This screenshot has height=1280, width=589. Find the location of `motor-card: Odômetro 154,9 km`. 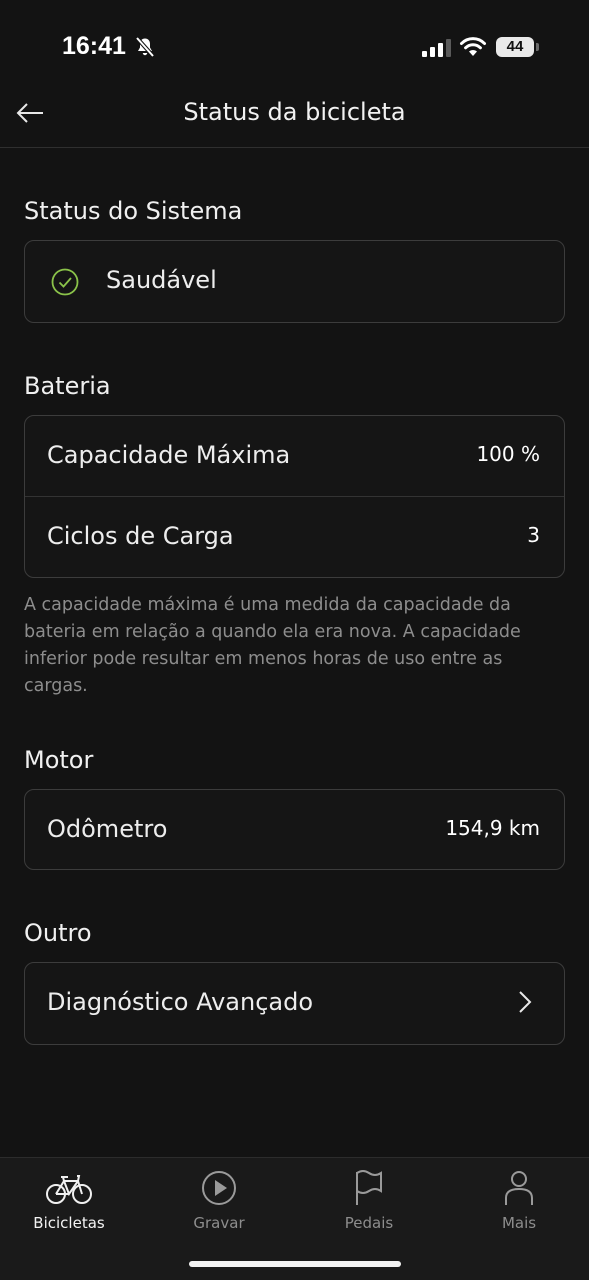

motor-card: Odômetro 154,9 km is located at coordinates (294, 829).